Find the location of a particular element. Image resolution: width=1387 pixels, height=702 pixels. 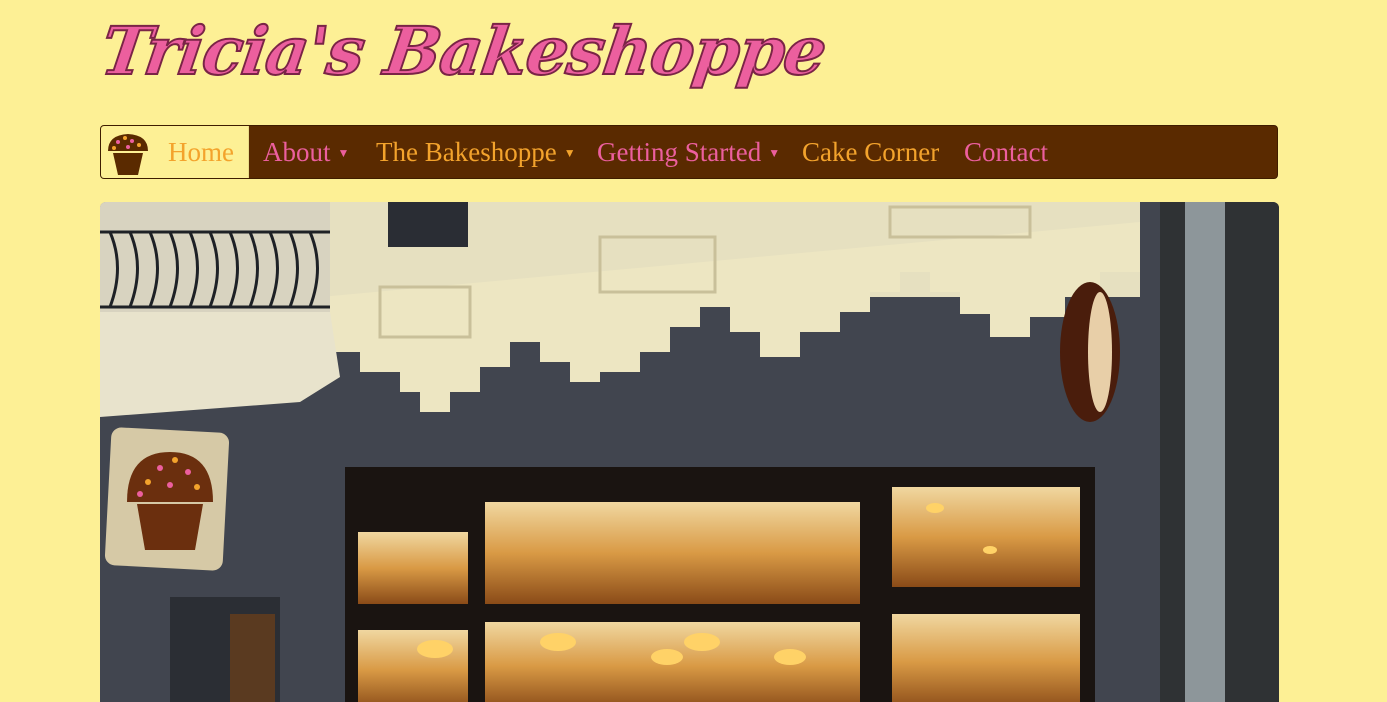

nav-item-the-bakeshoppe-label: The Bakeshoppe is located at coordinates (466, 152).